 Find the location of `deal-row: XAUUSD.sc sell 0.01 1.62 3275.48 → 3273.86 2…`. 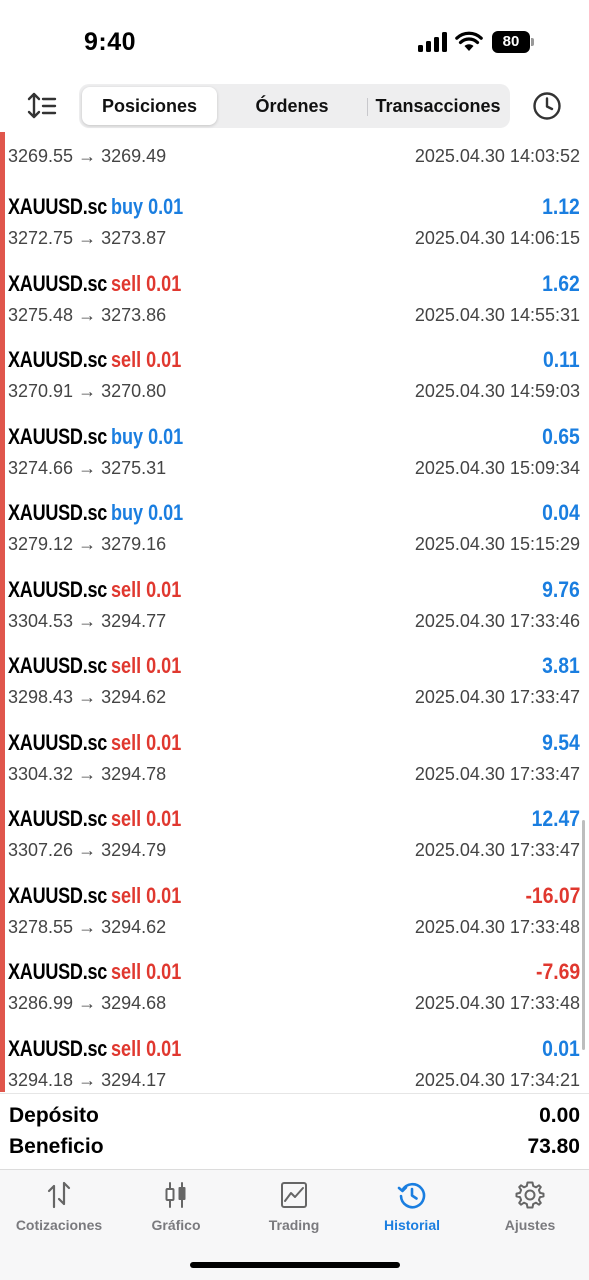

deal-row: XAUUSD.sc sell 0.01 1.62 3275.48 → 3273.86 2… is located at coordinates (294, 297).